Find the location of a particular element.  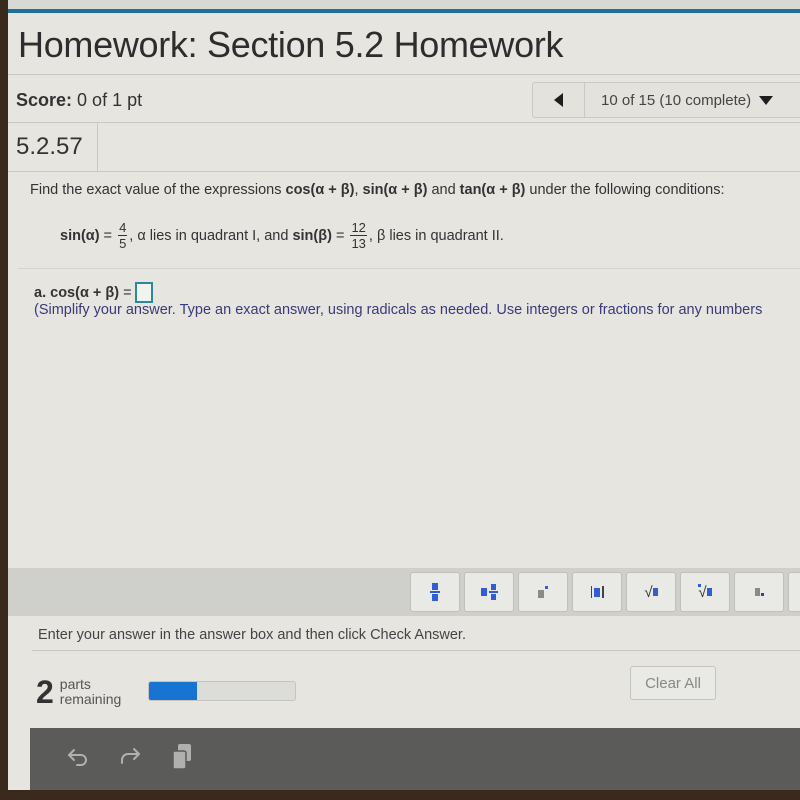

undo-icon is located at coordinates (77, 757).